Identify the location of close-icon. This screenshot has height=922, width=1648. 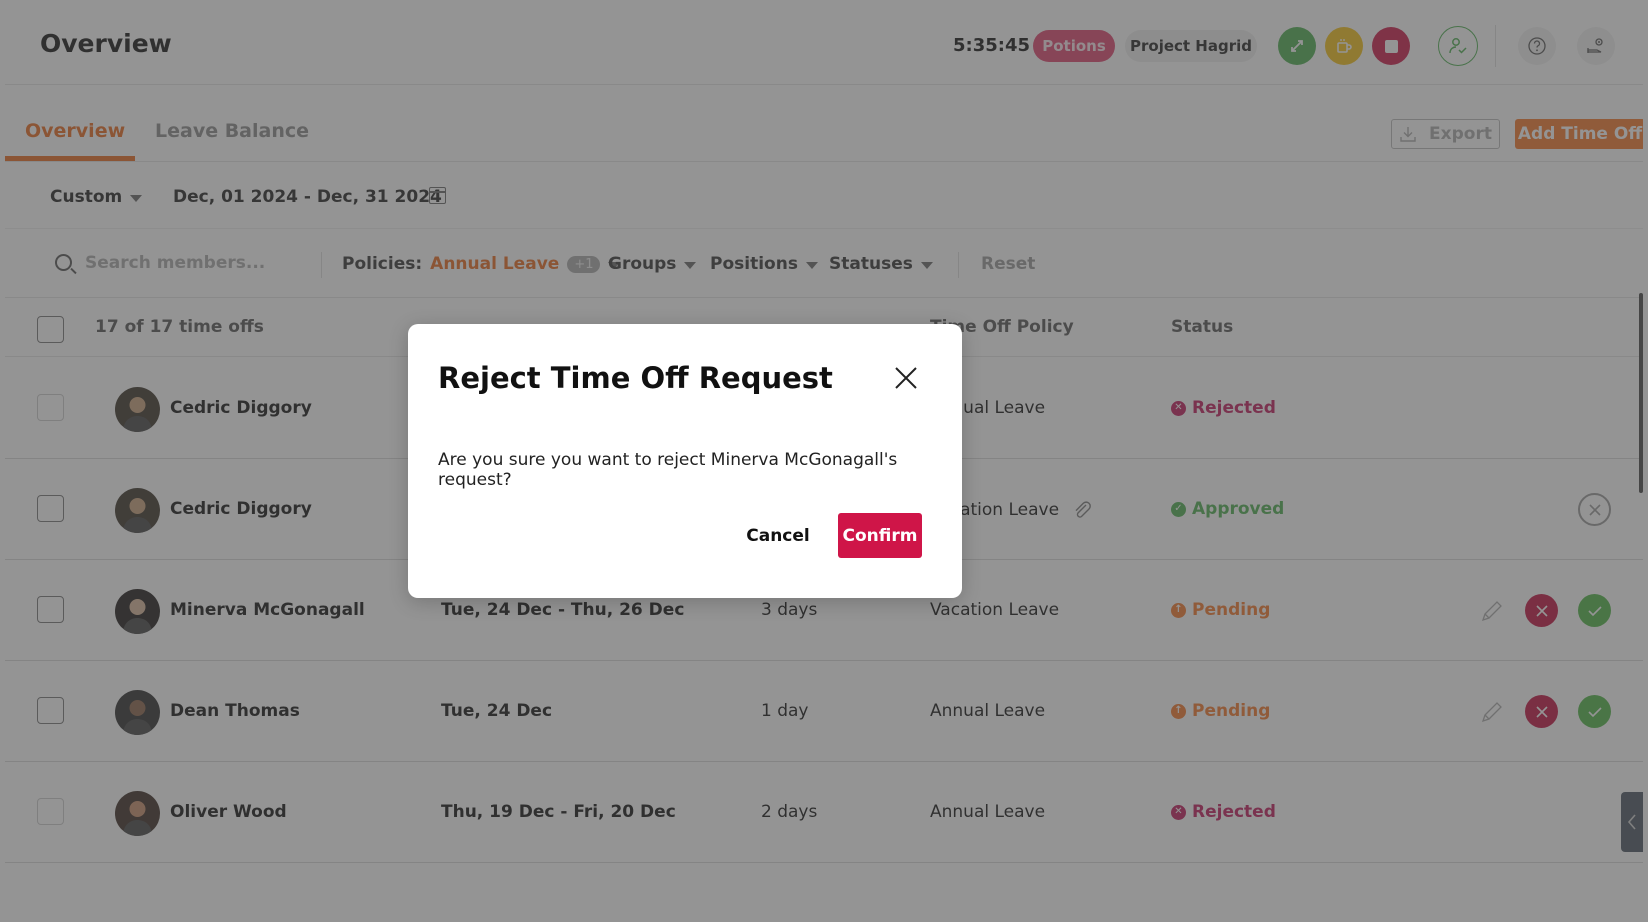
(906, 378).